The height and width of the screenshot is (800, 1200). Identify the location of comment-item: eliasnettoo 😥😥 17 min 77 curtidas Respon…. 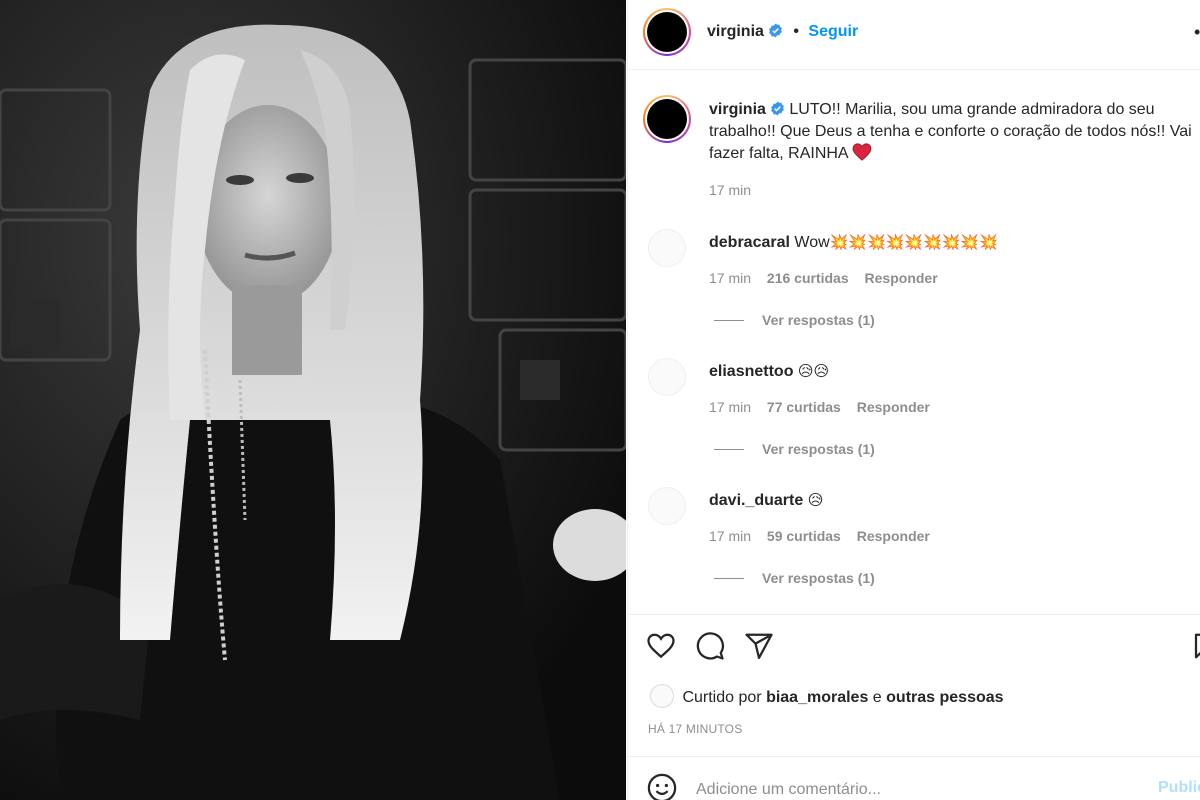
(914, 420).